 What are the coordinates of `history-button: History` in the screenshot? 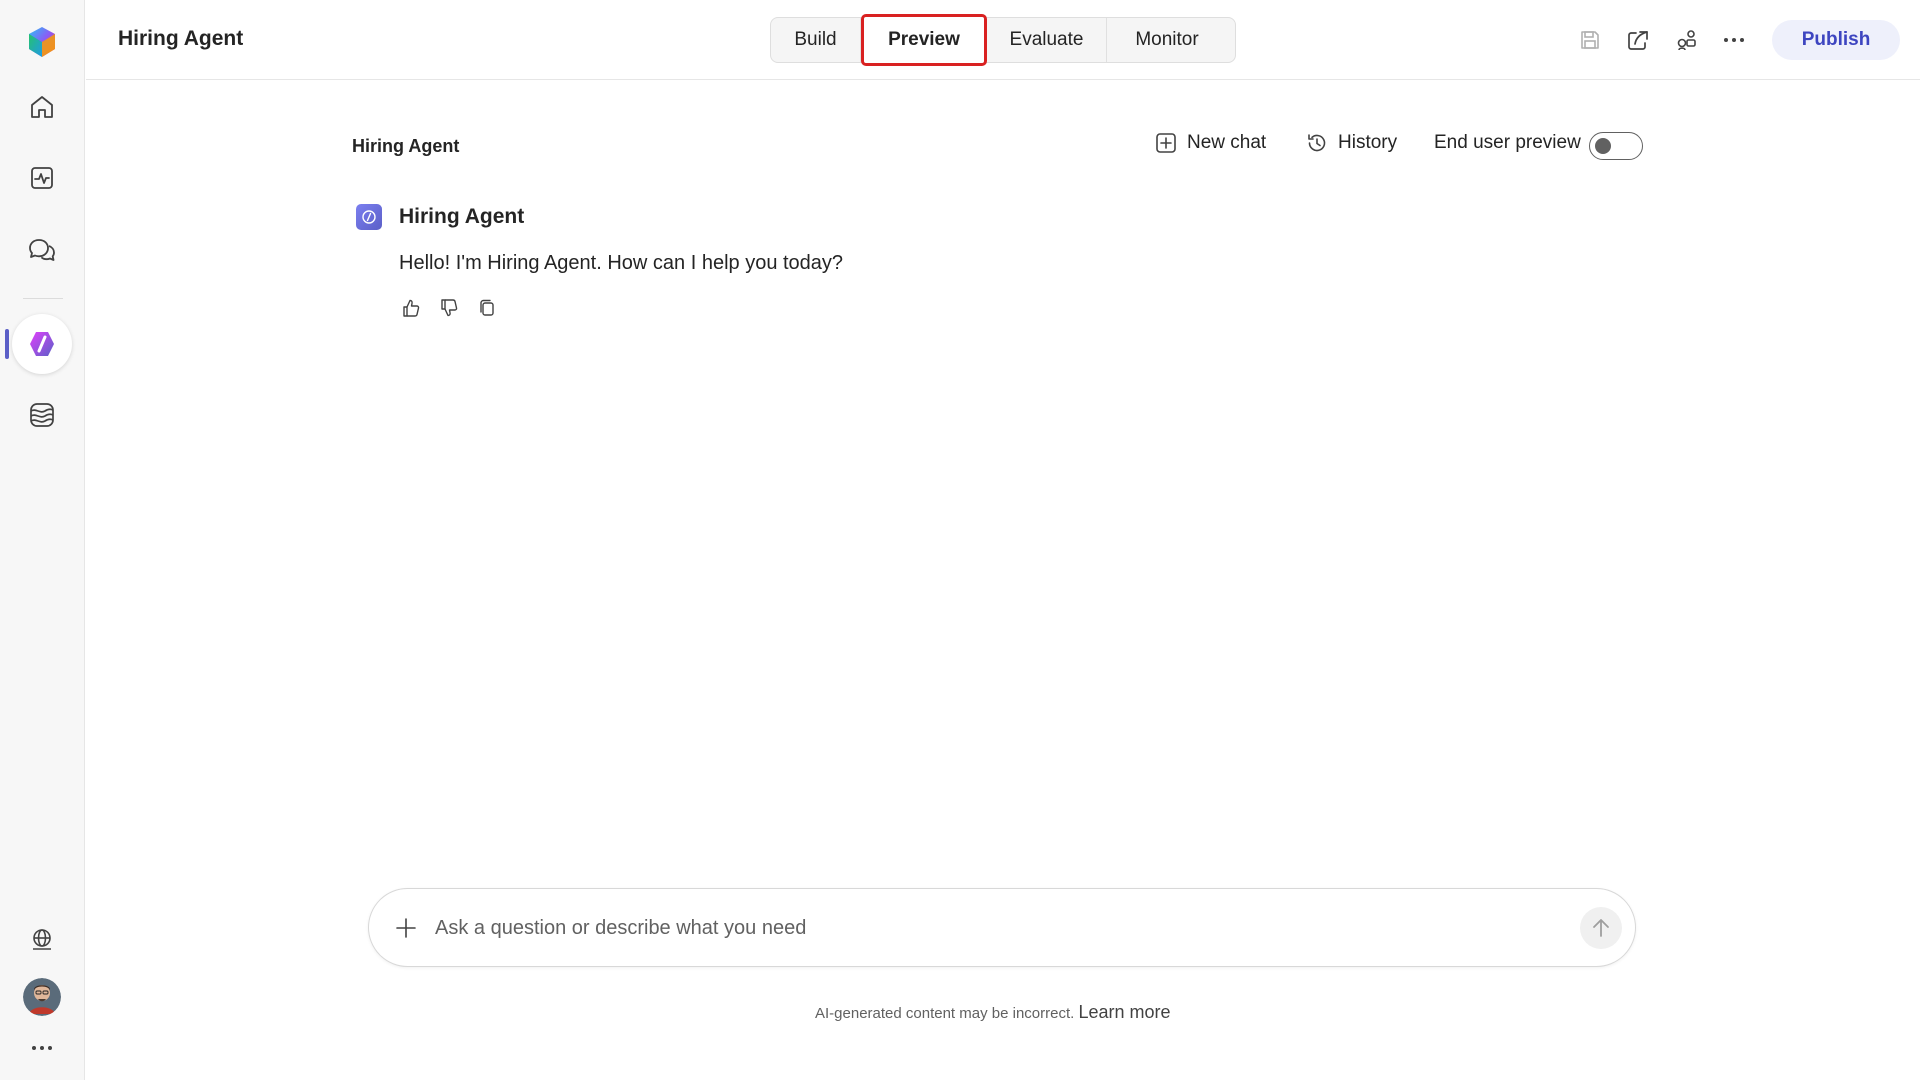 It's located at (1351, 143).